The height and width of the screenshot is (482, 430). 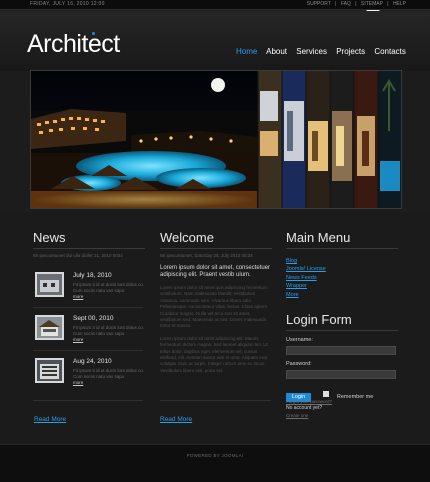 What do you see at coordinates (342, 295) in the screenshot?
I see `menu-item-more: More` at bounding box center [342, 295].